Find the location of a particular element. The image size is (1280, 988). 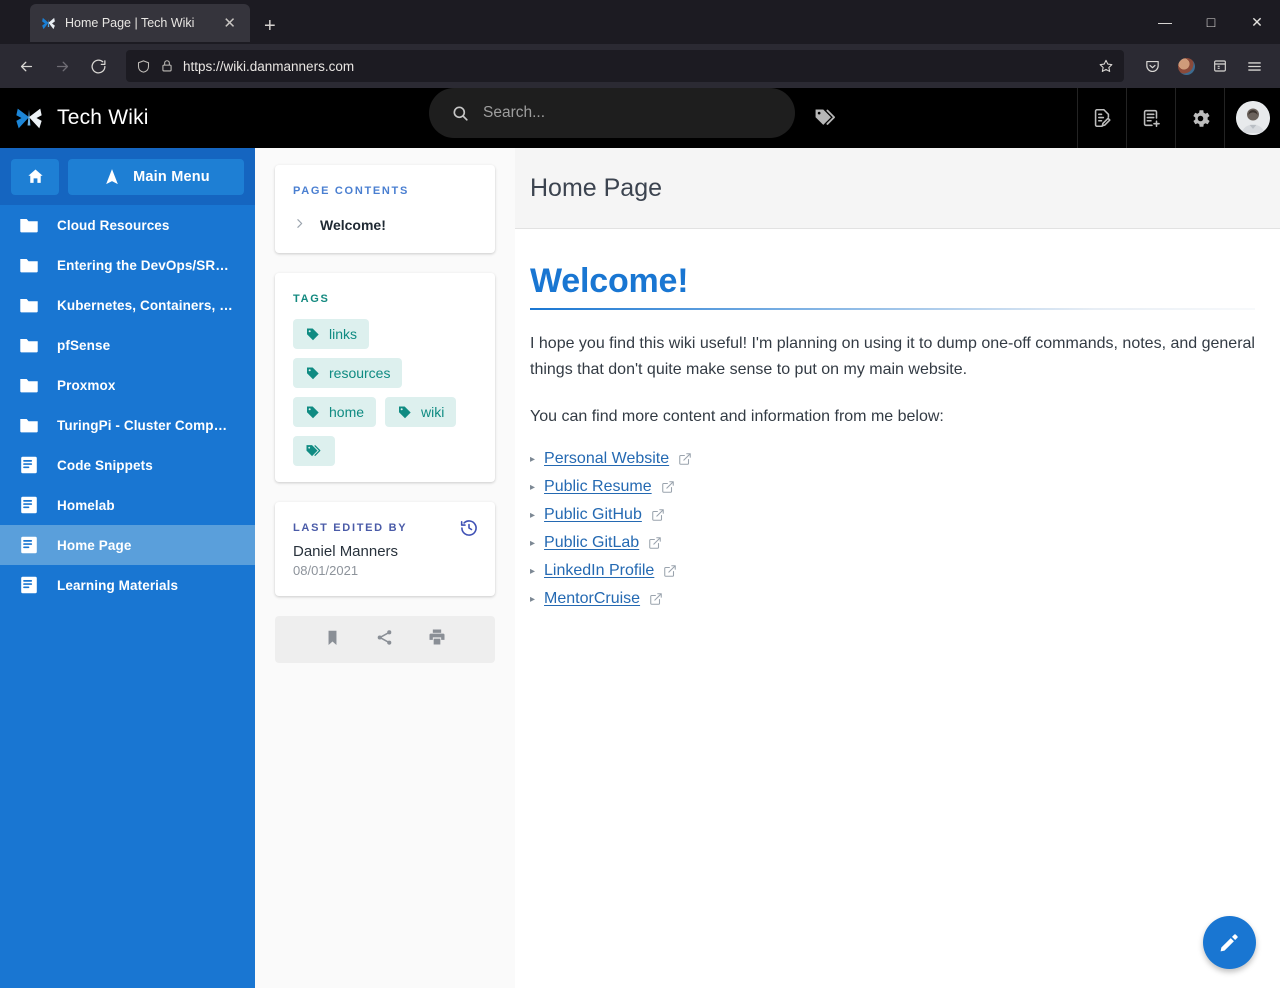

tags-multi-icon is located at coordinates (314, 451).